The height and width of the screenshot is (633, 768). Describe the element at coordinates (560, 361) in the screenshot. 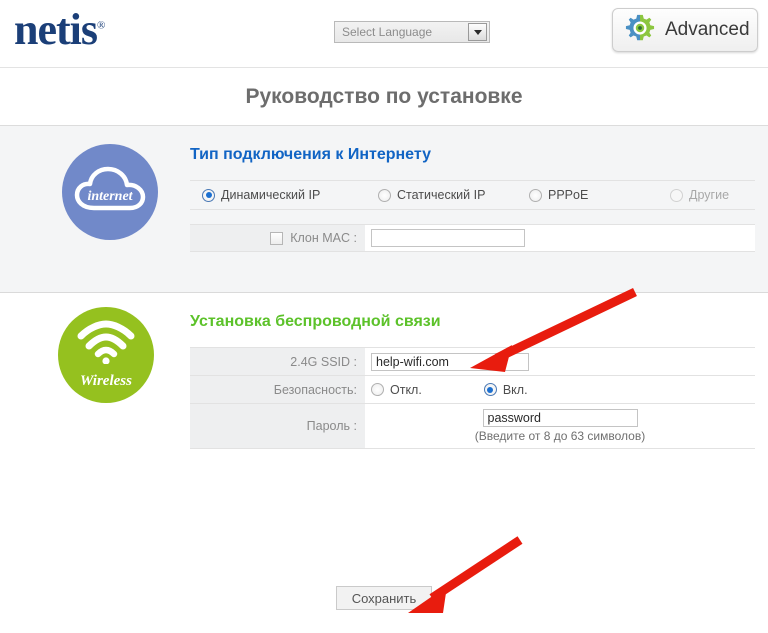

I see `ssid-value-cell: help-wifi.com` at that location.